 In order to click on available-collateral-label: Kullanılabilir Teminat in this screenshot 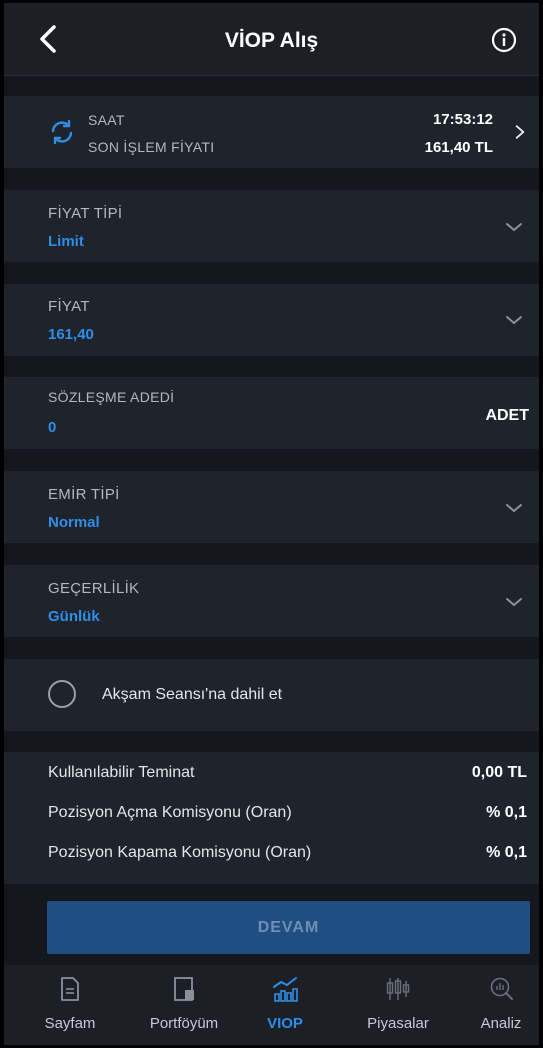, I will do `click(121, 772)`.